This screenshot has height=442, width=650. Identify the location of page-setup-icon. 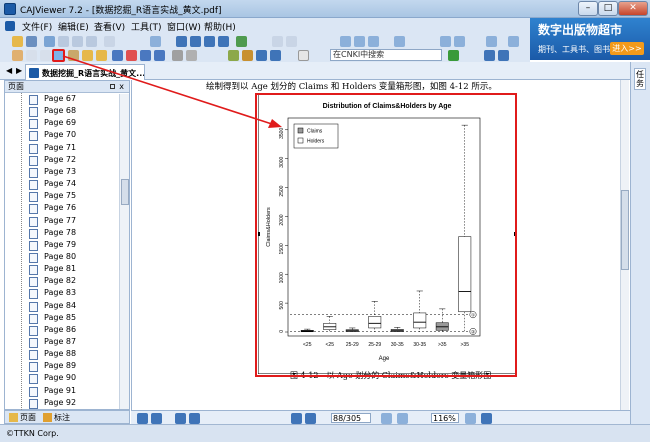
(303, 55).